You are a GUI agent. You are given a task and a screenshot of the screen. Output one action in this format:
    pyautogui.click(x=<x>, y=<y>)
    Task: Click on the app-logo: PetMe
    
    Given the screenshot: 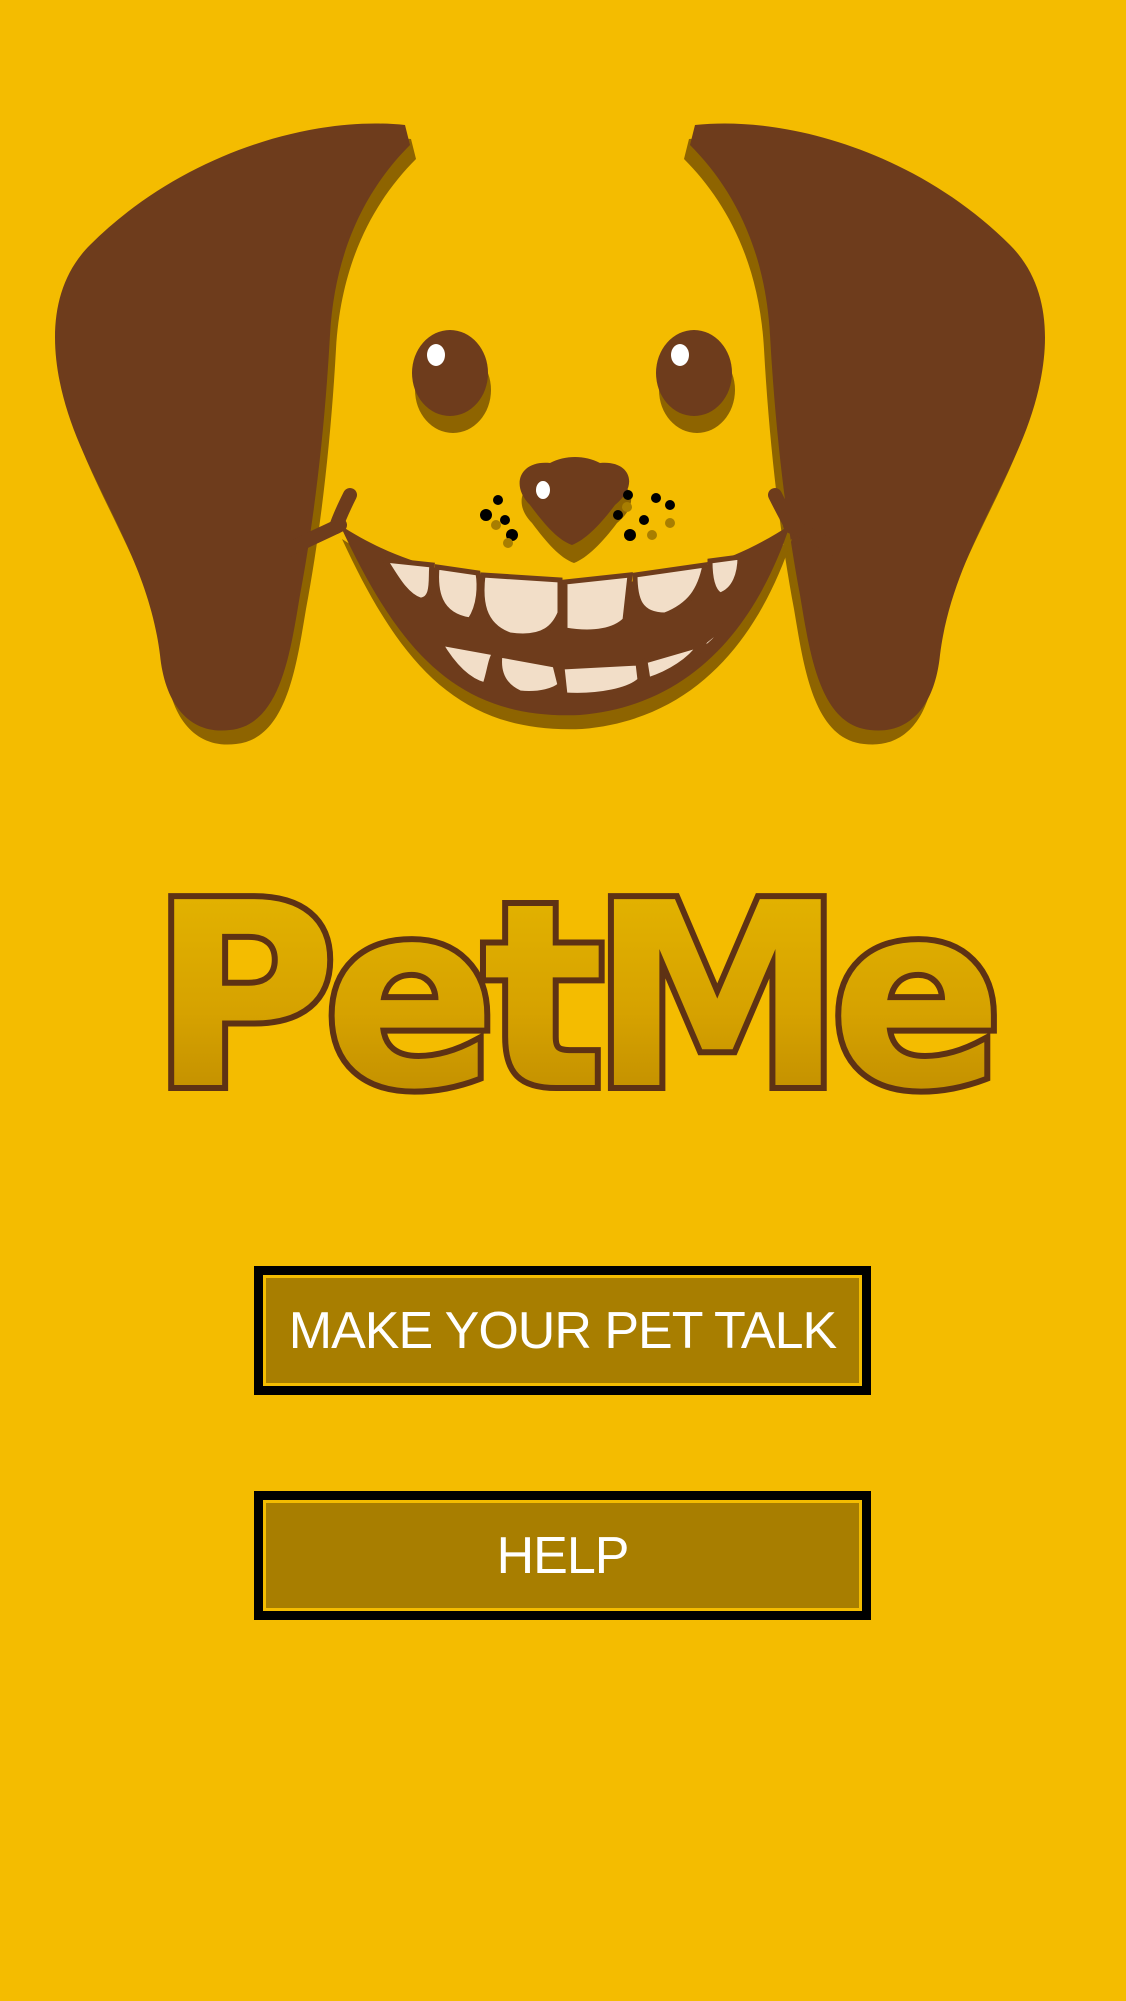 What is the action you would take?
    pyautogui.click(x=578, y=985)
    